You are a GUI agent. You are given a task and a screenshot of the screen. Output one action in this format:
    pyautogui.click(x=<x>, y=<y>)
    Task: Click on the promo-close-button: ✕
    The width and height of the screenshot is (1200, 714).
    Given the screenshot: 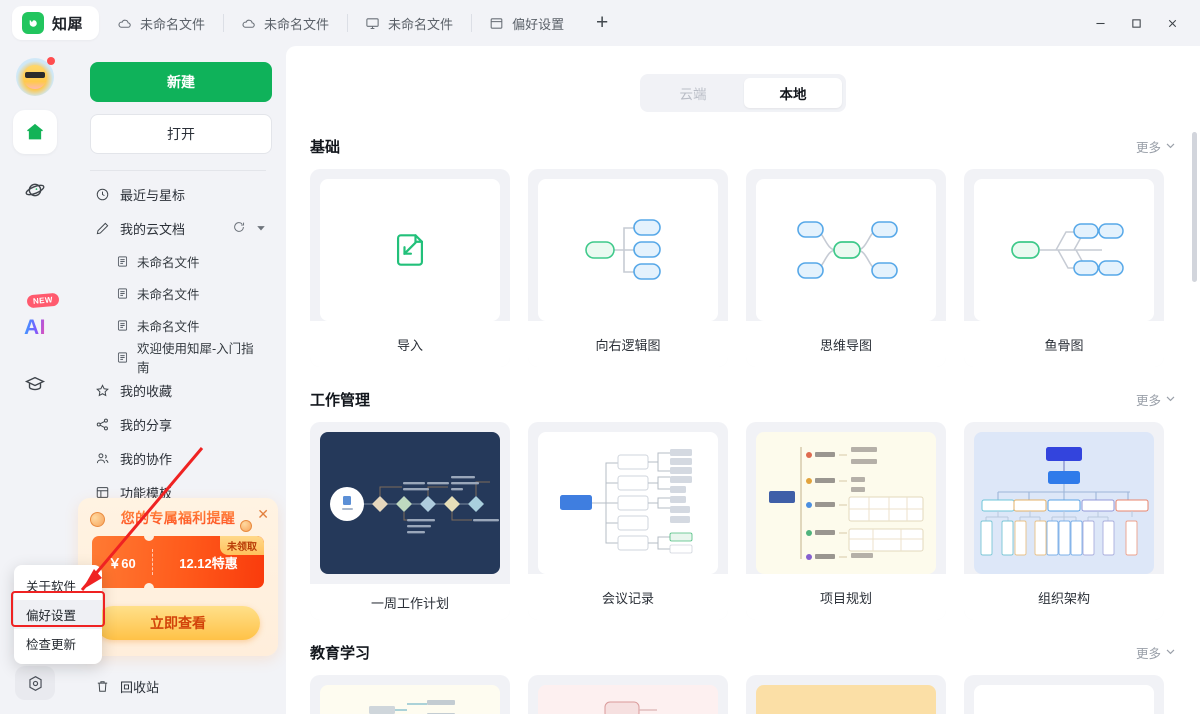 What is the action you would take?
    pyautogui.click(x=263, y=514)
    